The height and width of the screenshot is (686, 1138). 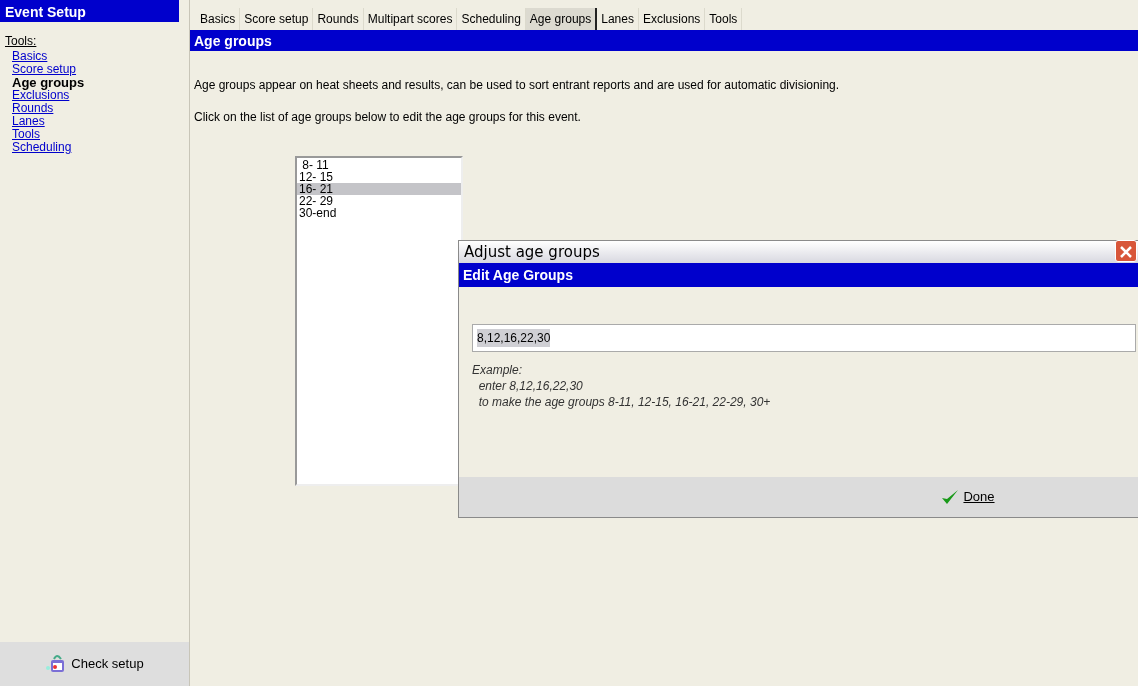 I want to click on sidebar-link: Rounds, so click(x=33, y=108).